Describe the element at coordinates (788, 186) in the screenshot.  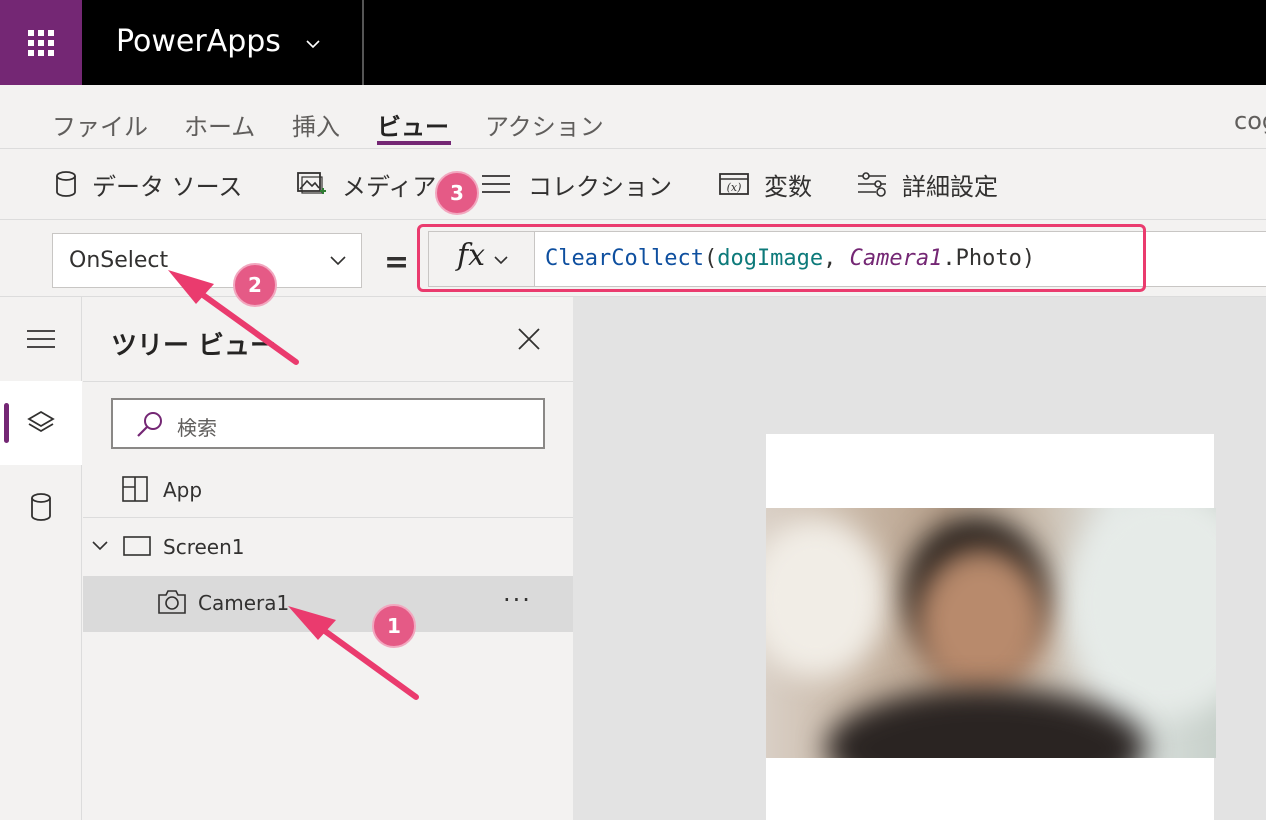
I see `variables-label: 変数` at that location.